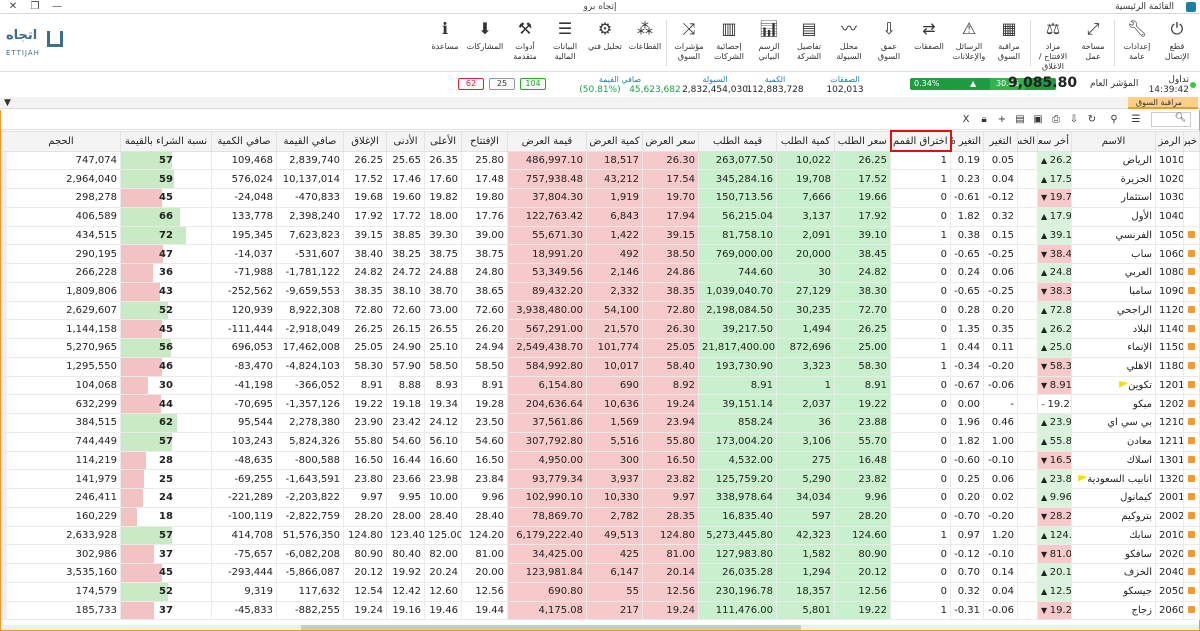 This screenshot has width=1200, height=631. What do you see at coordinates (1093, 43) in the screenshot?
I see `ribbon-button-expand: ⤢ مساحة عمل` at bounding box center [1093, 43].